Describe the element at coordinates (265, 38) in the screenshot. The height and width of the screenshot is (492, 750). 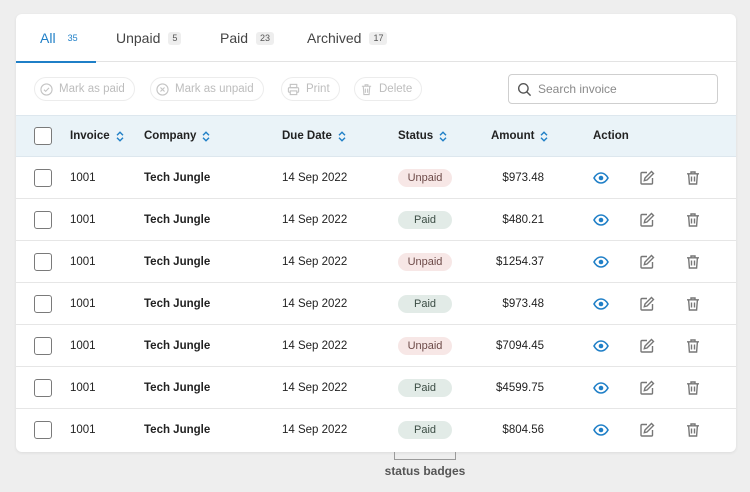
I see `tab-count: 23` at that location.